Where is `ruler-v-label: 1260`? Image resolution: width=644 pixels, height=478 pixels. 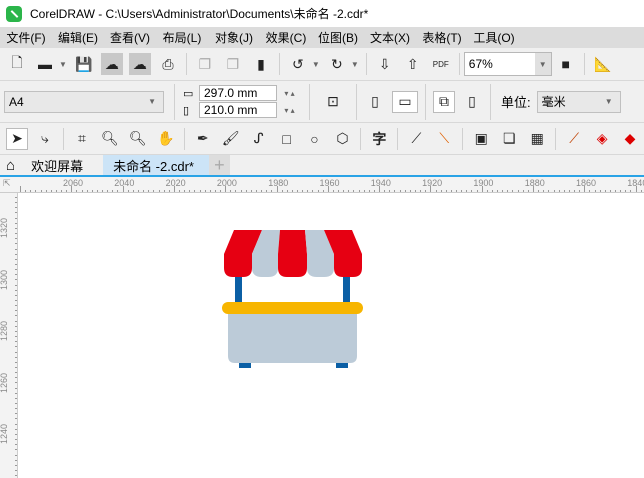
ruler-v-label: 1260 is located at coordinates (5, 382).